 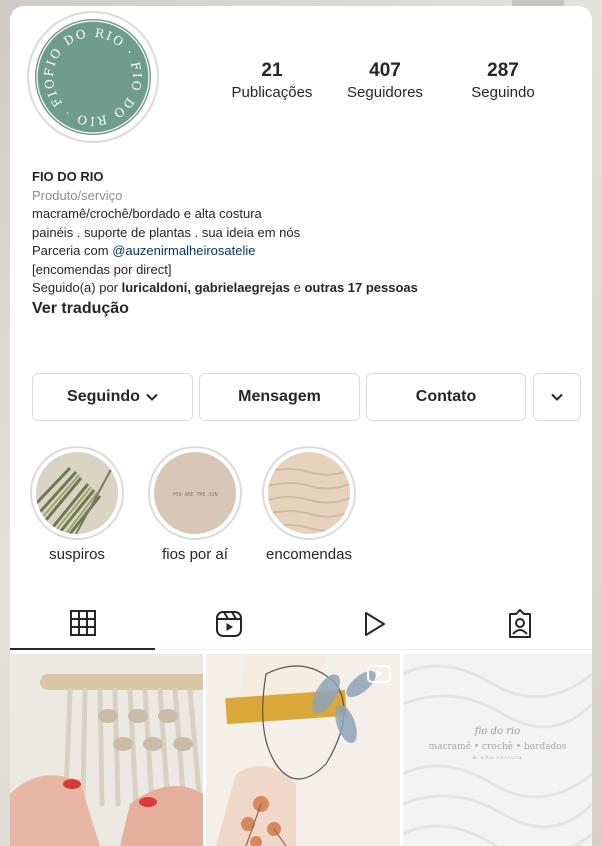 I want to click on posts-label: Publicações, so click(x=272, y=92).